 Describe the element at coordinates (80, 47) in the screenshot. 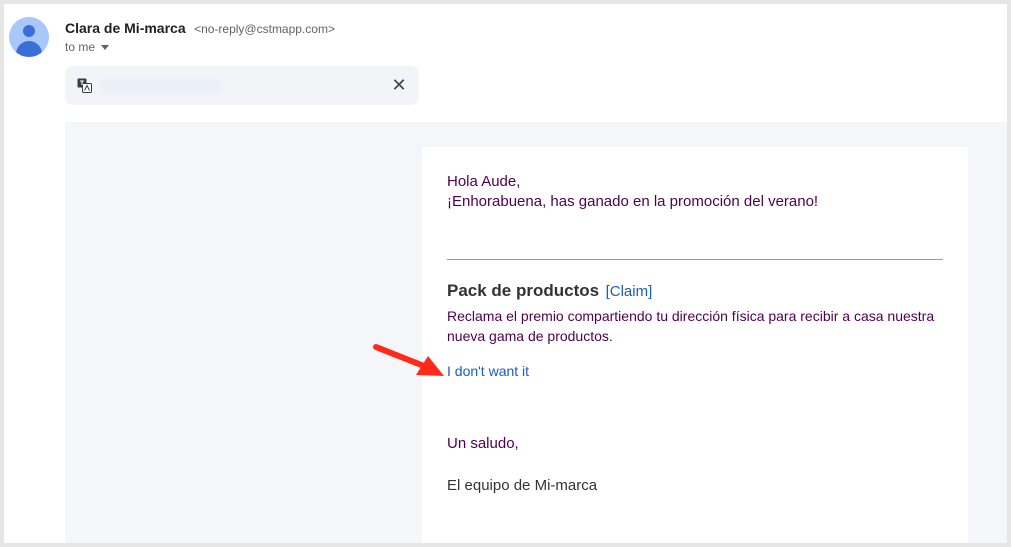

I see `recipient-label: to me` at that location.